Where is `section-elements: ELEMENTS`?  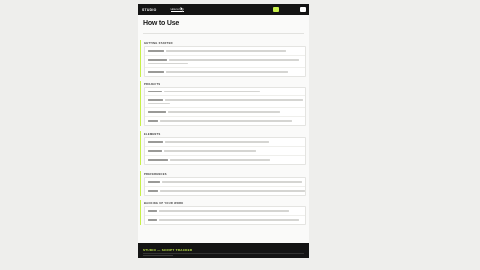
section-elements: ELEMENTS is located at coordinates (224, 148).